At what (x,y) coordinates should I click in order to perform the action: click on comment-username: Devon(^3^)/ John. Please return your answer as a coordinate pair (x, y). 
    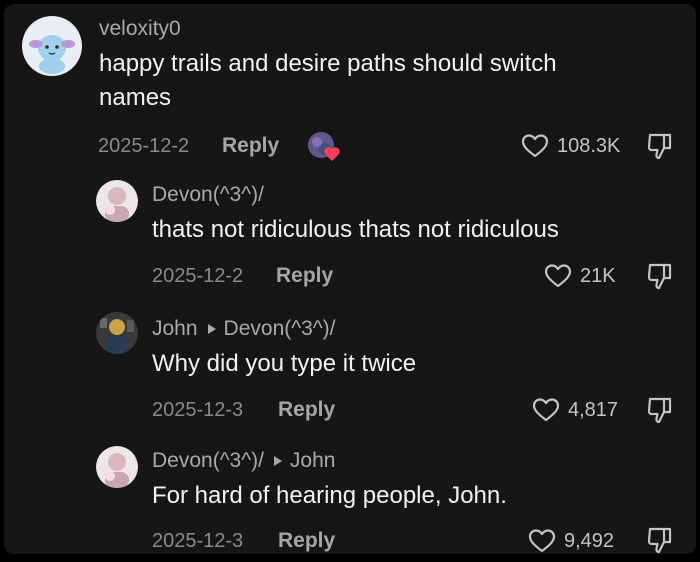
    Looking at the image, I should click on (243, 461).